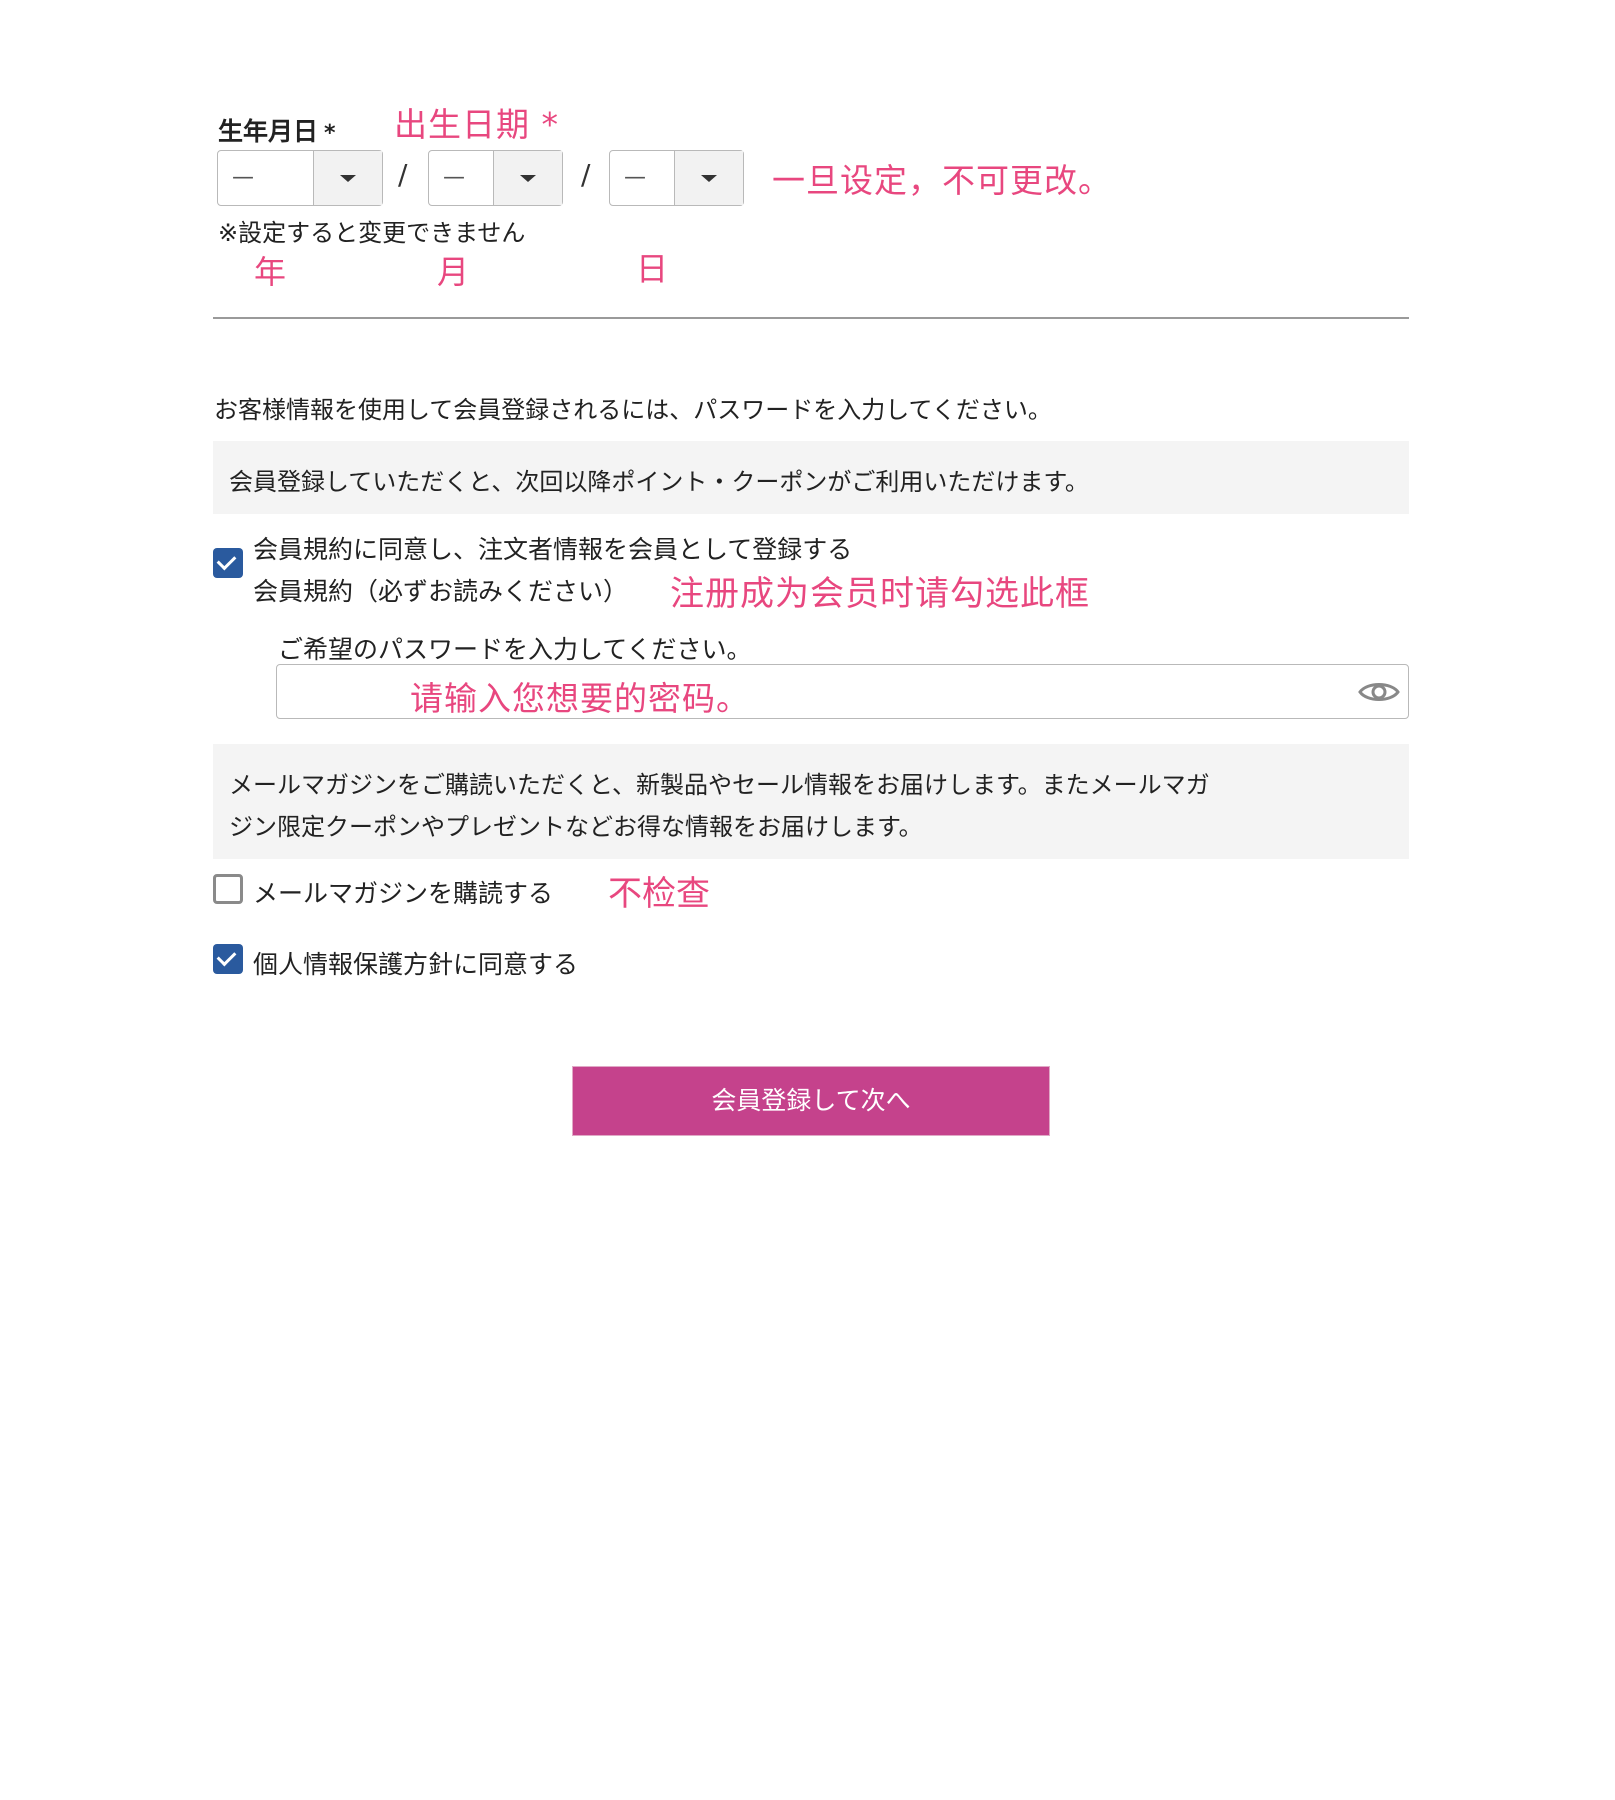 This screenshot has height=1800, width=1615. I want to click on newsletter-info-line2: ジン限定クーポンやプレゼントなどお得な情報をお届けします。, so click(576, 827).